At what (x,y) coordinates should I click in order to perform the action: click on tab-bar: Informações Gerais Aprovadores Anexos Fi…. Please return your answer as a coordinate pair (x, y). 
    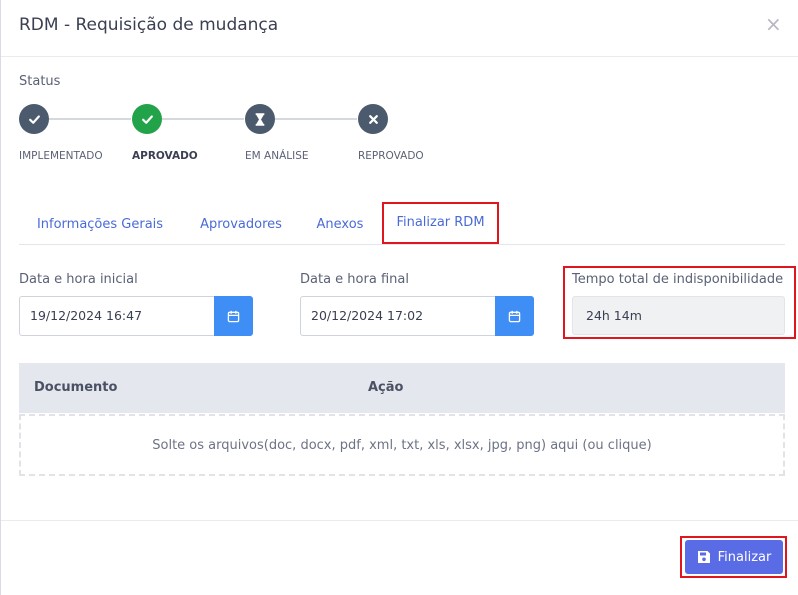
    Looking at the image, I should click on (402, 223).